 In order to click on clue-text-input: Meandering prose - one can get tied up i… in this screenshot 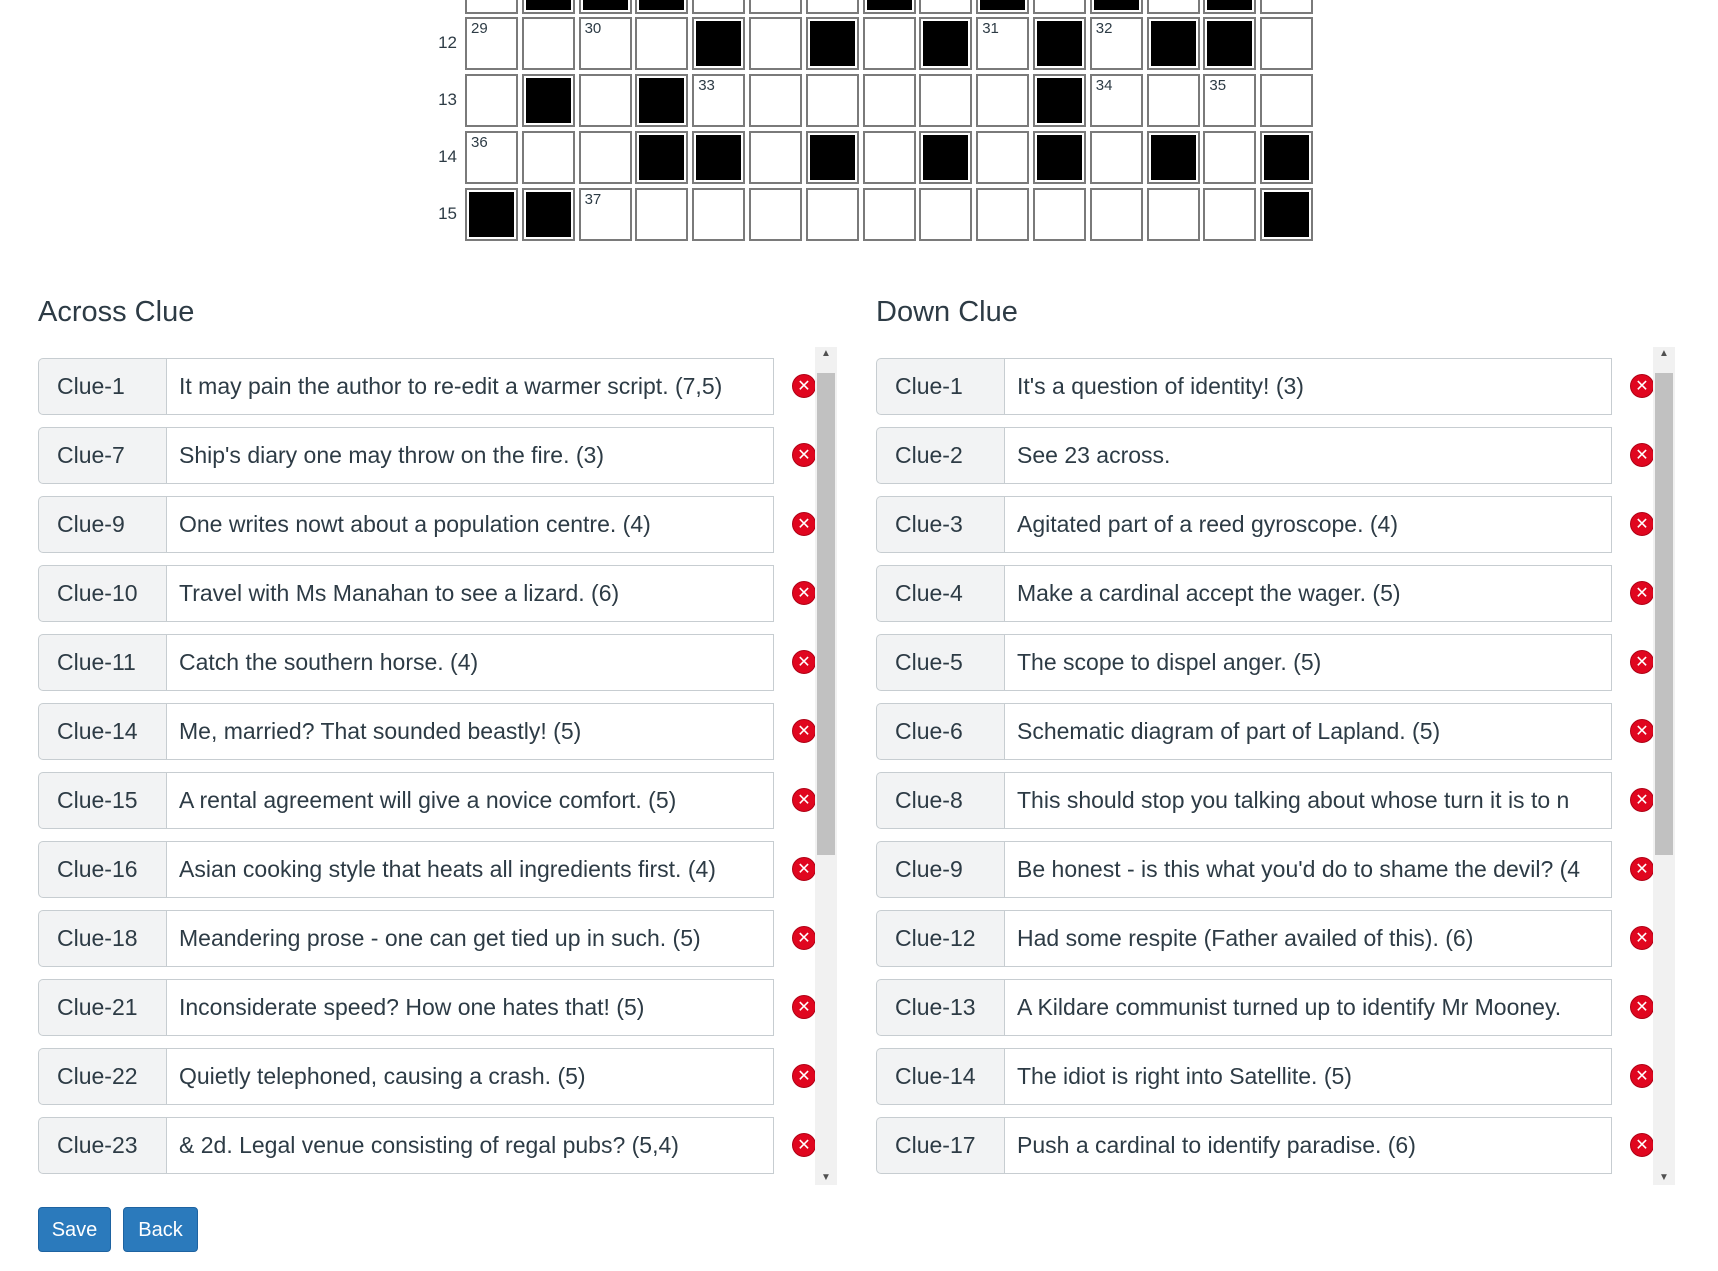, I will do `click(470, 938)`.